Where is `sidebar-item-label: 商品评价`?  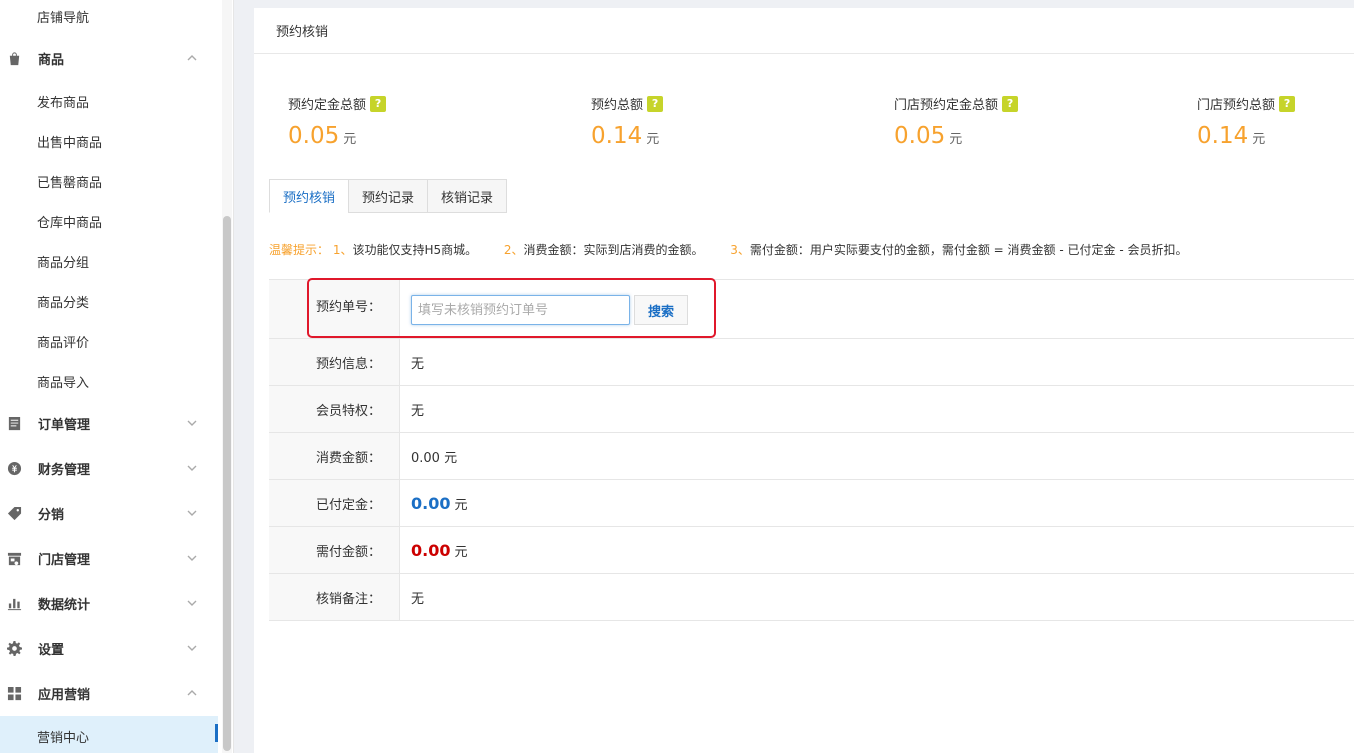
sidebar-item-label: 商品评价 is located at coordinates (63, 343).